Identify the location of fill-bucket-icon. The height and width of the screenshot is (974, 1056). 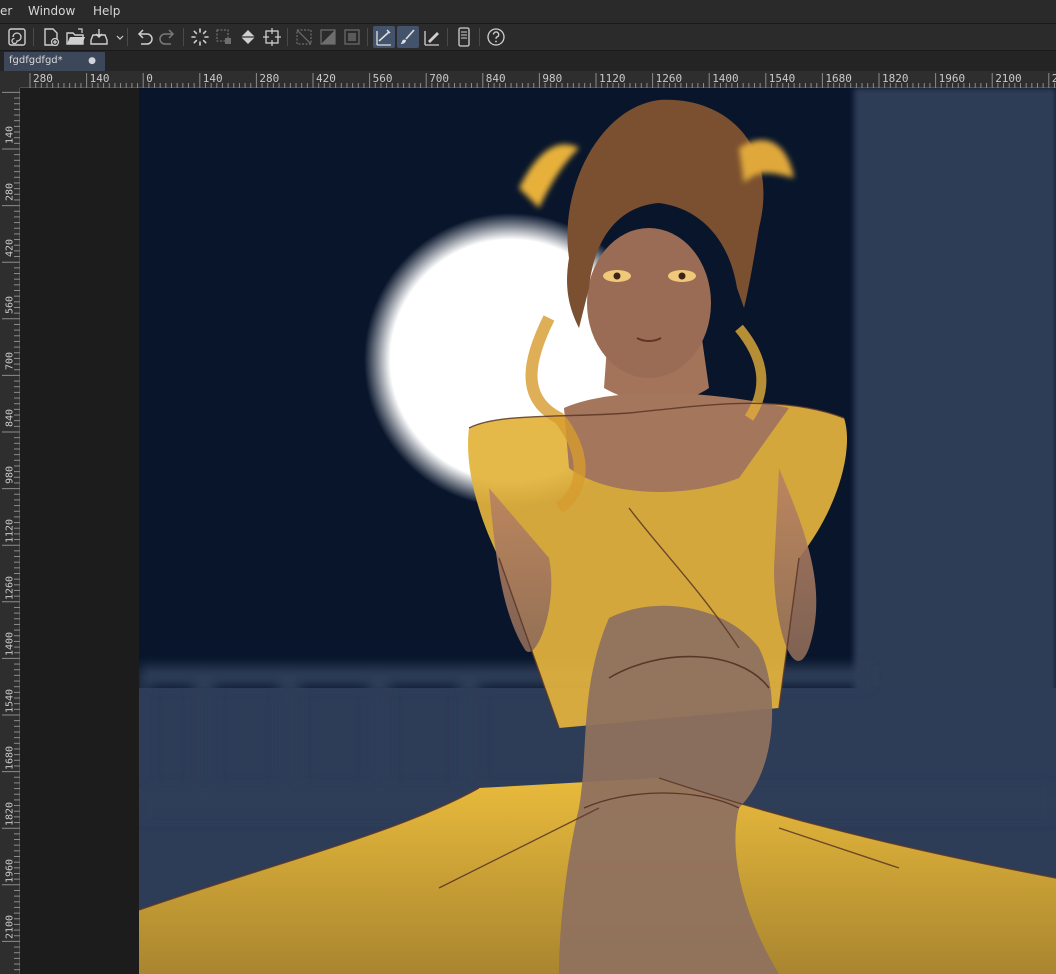
(248, 37).